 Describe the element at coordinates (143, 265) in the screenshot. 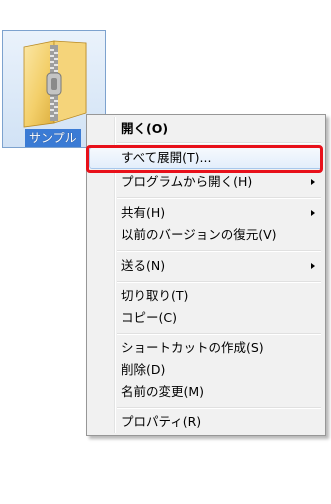

I see `menu-item-label: 送る(N)` at that location.